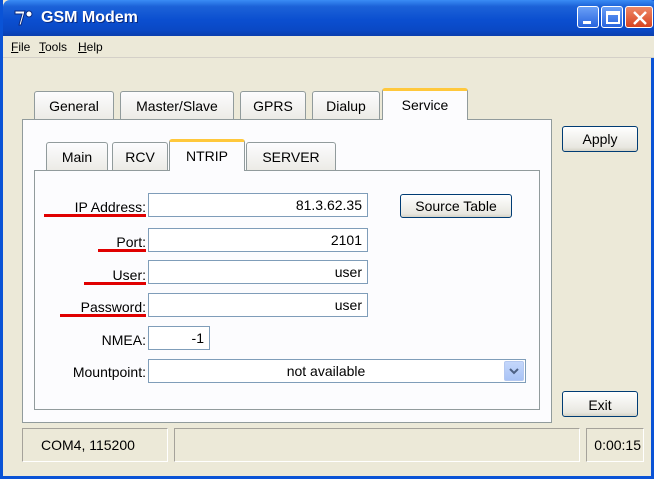 Image resolution: width=654 pixels, height=479 pixels. Describe the element at coordinates (109, 372) in the screenshot. I see `mountpoint-label: Mountpoint:` at that location.